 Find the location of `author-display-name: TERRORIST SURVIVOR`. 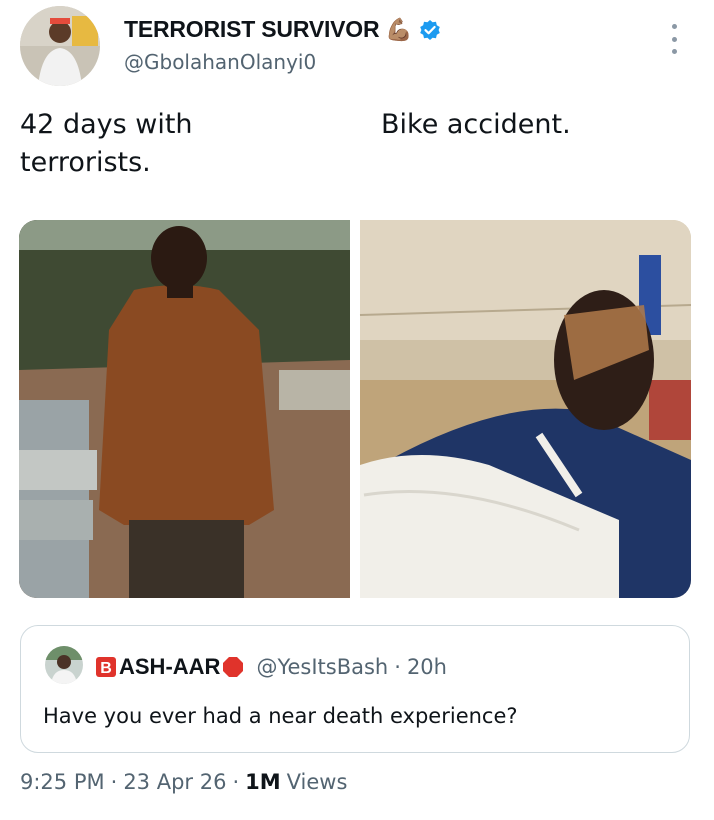

author-display-name: TERRORIST SURVIVOR is located at coordinates (252, 29).